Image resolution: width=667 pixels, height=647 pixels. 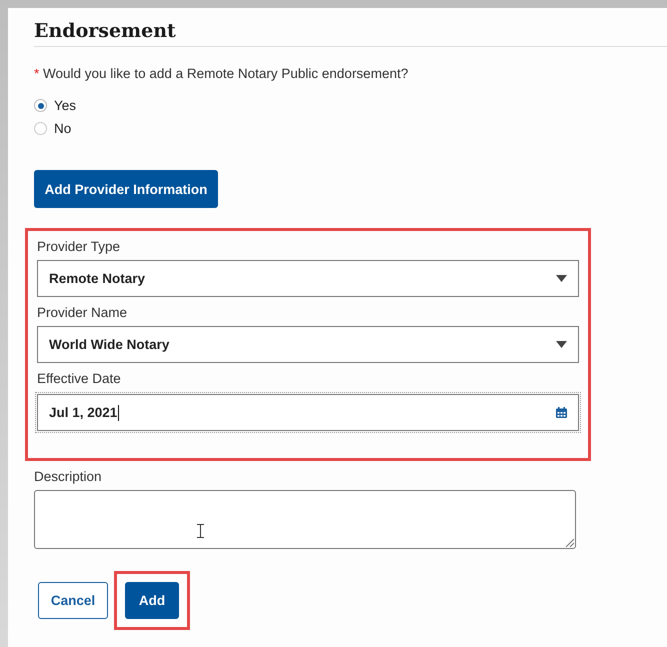 I want to click on section-title: Endorsement, so click(x=105, y=31).